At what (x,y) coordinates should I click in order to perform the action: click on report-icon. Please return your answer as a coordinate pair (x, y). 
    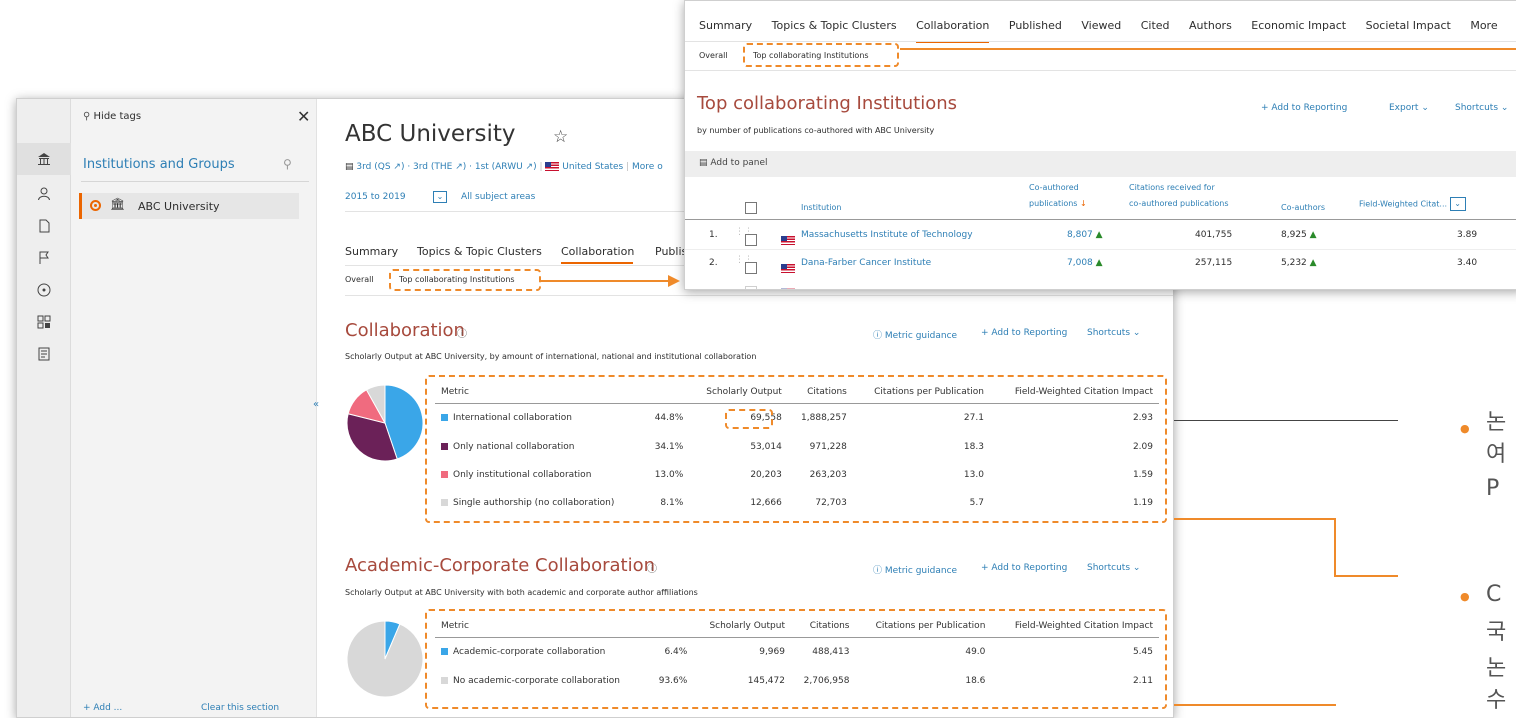
    Looking at the image, I should click on (44, 354).